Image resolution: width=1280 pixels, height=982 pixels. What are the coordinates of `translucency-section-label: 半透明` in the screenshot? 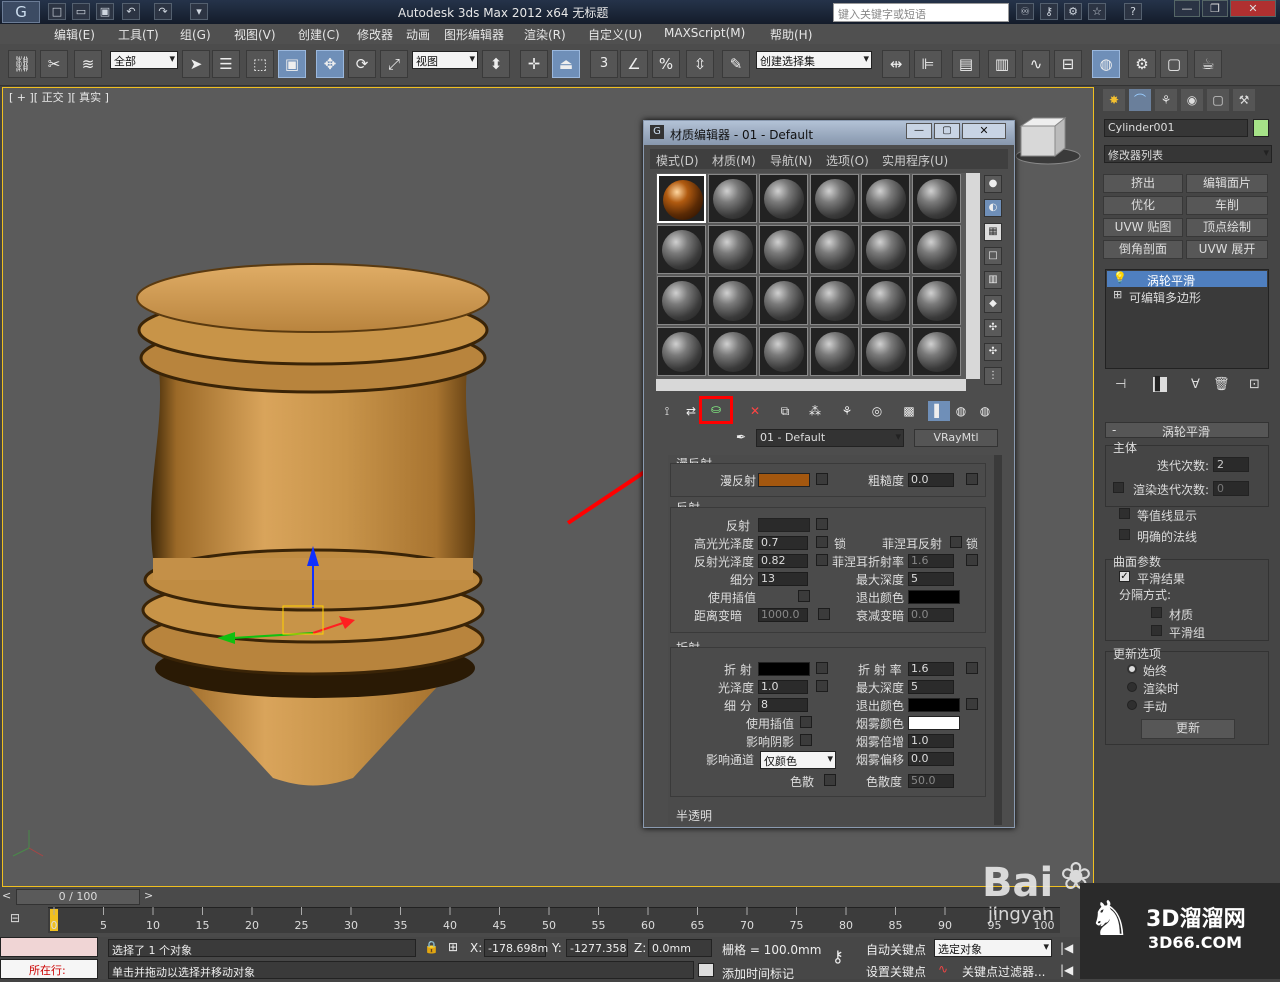 It's located at (694, 815).